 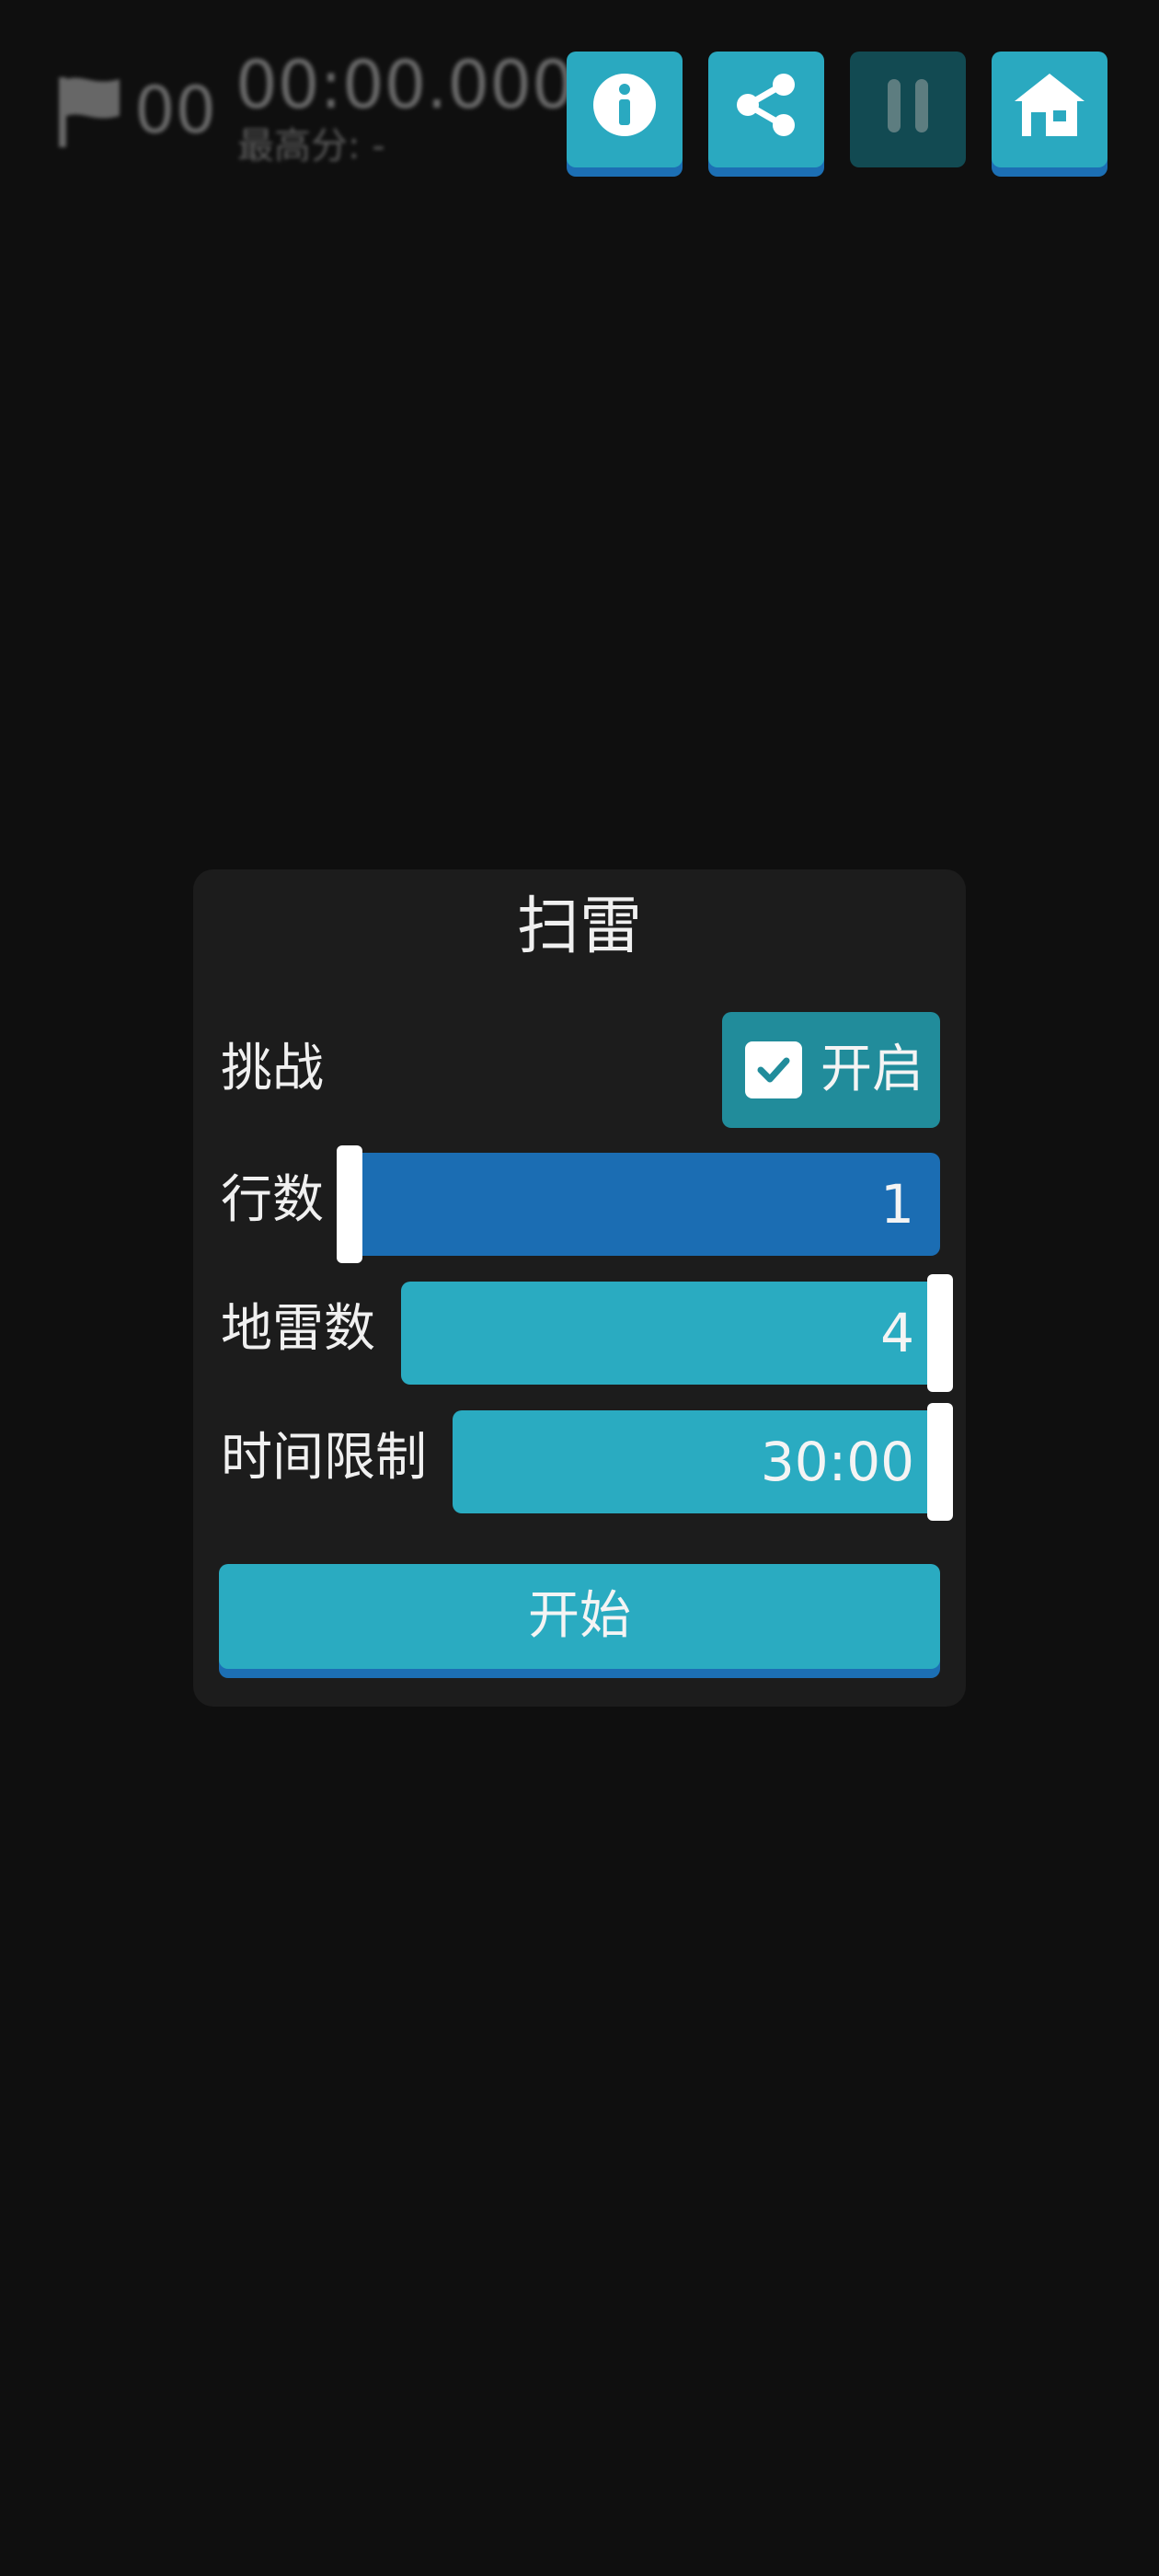 I want to click on share-icon, so click(x=766, y=105).